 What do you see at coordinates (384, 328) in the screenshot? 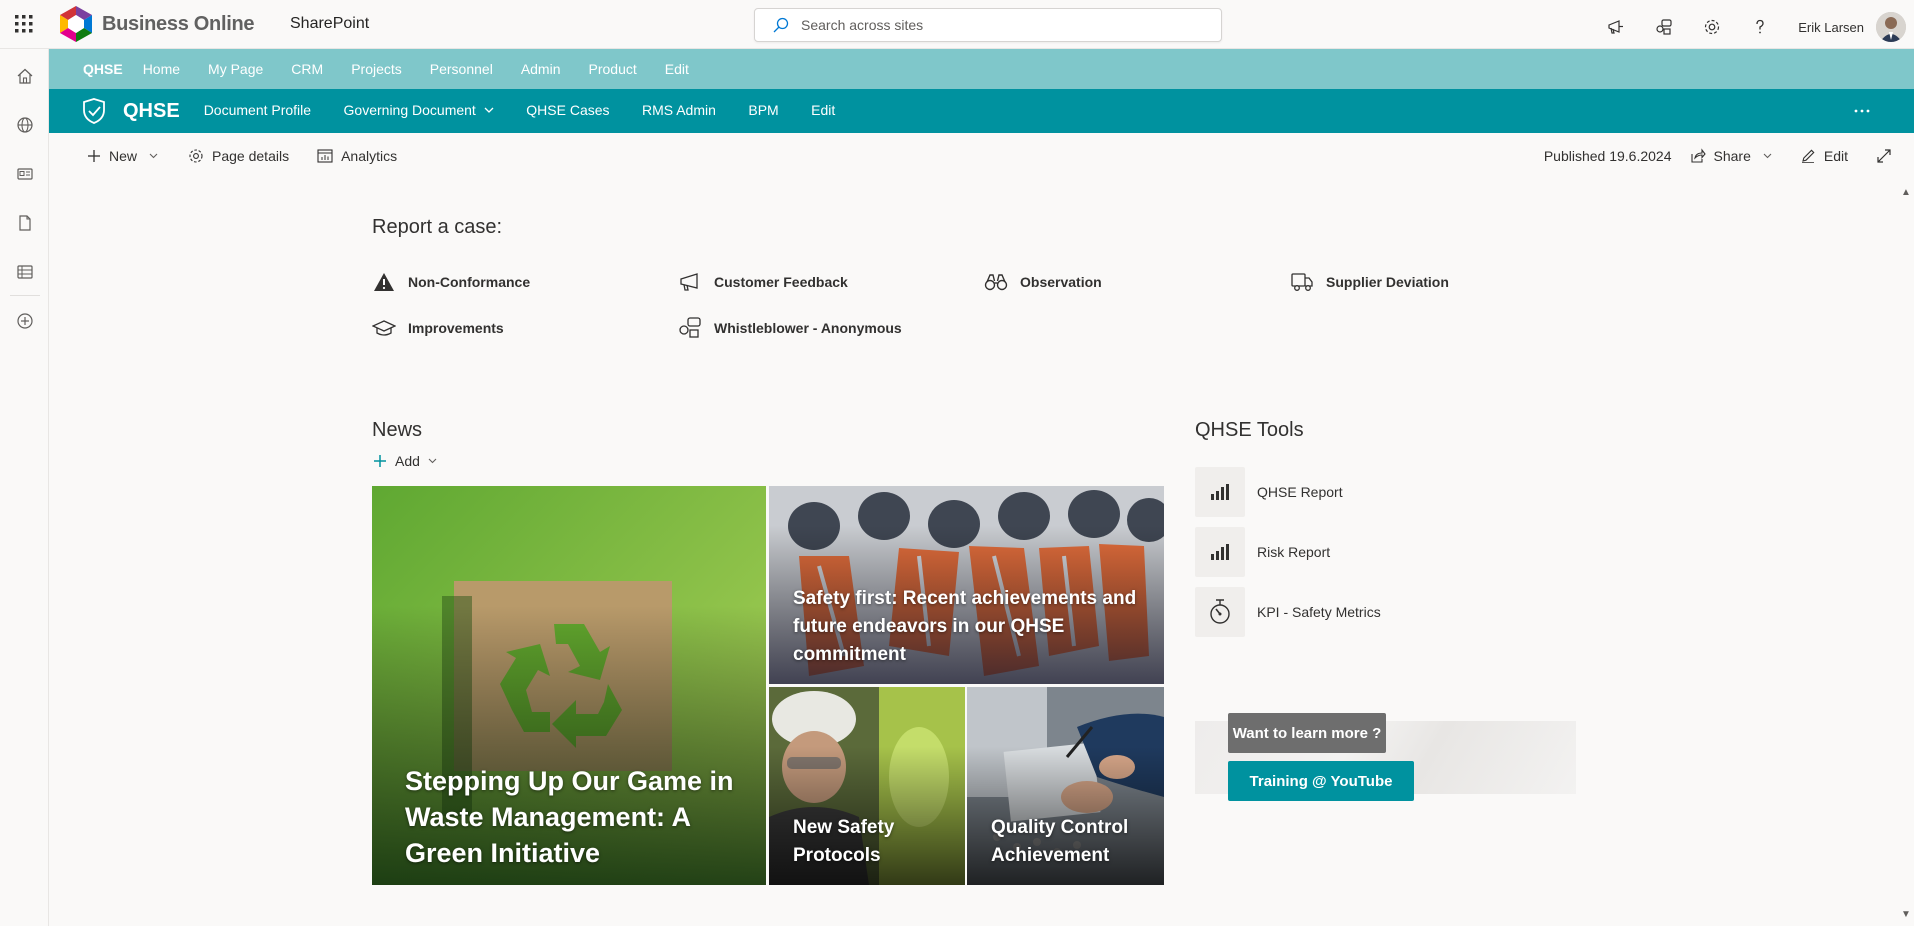
I see `graduation-cap-icon` at bounding box center [384, 328].